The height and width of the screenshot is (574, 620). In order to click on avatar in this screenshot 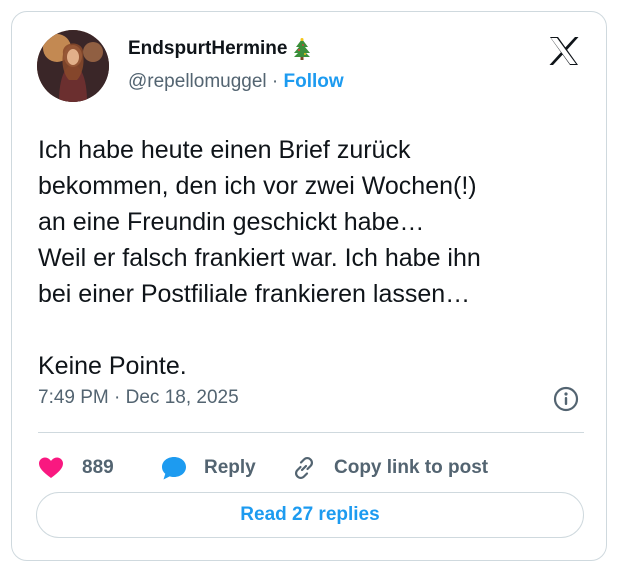, I will do `click(73, 66)`.